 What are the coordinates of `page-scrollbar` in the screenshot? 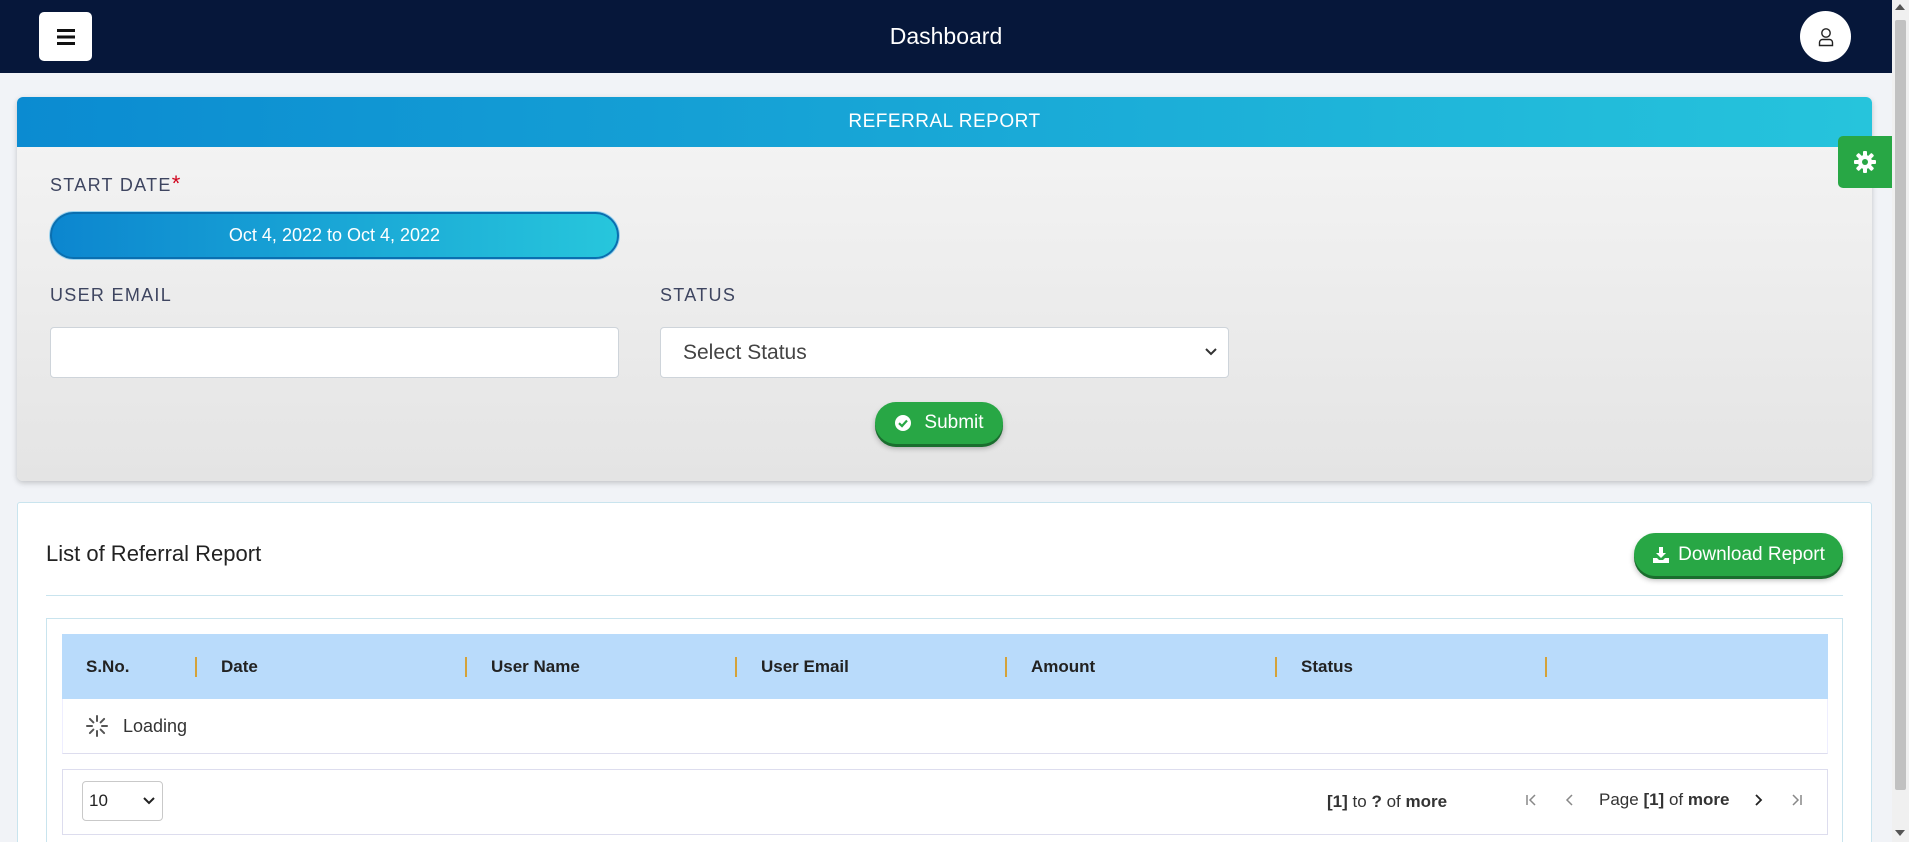 It's located at (1900, 421).